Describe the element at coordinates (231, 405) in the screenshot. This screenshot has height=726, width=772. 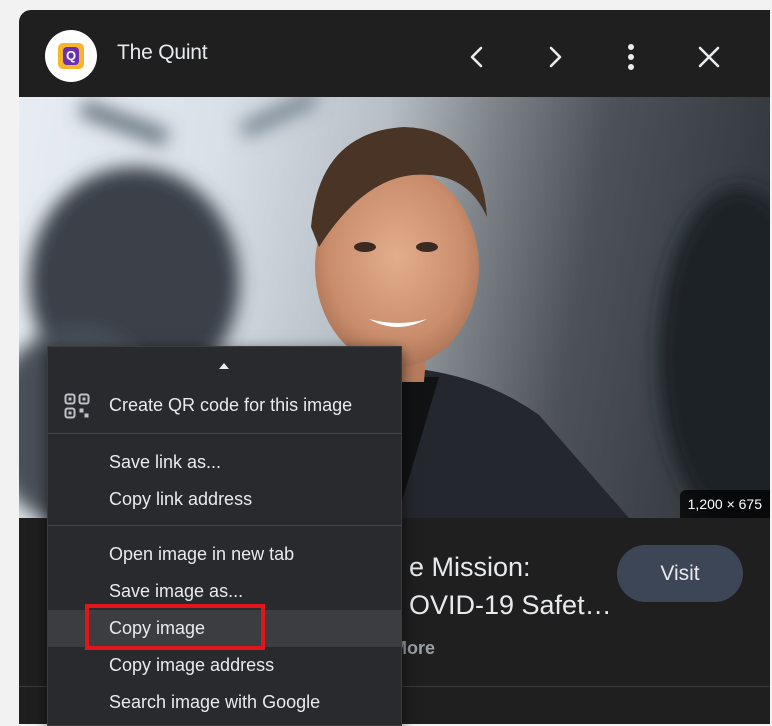
I see `menu-item-label: Create QR code for this image` at that location.